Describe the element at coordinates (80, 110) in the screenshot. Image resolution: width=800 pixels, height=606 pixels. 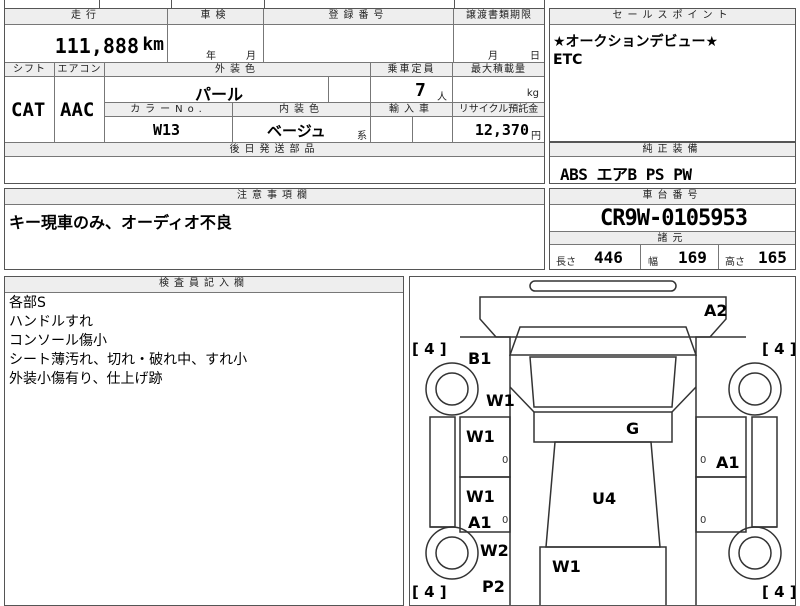
I see `aircon-cell: AAC` at that location.